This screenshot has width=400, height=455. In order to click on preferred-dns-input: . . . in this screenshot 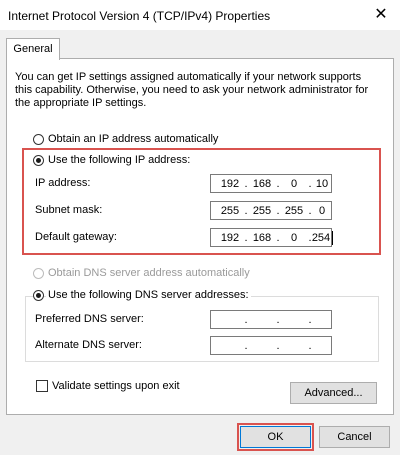, I will do `click(271, 319)`.